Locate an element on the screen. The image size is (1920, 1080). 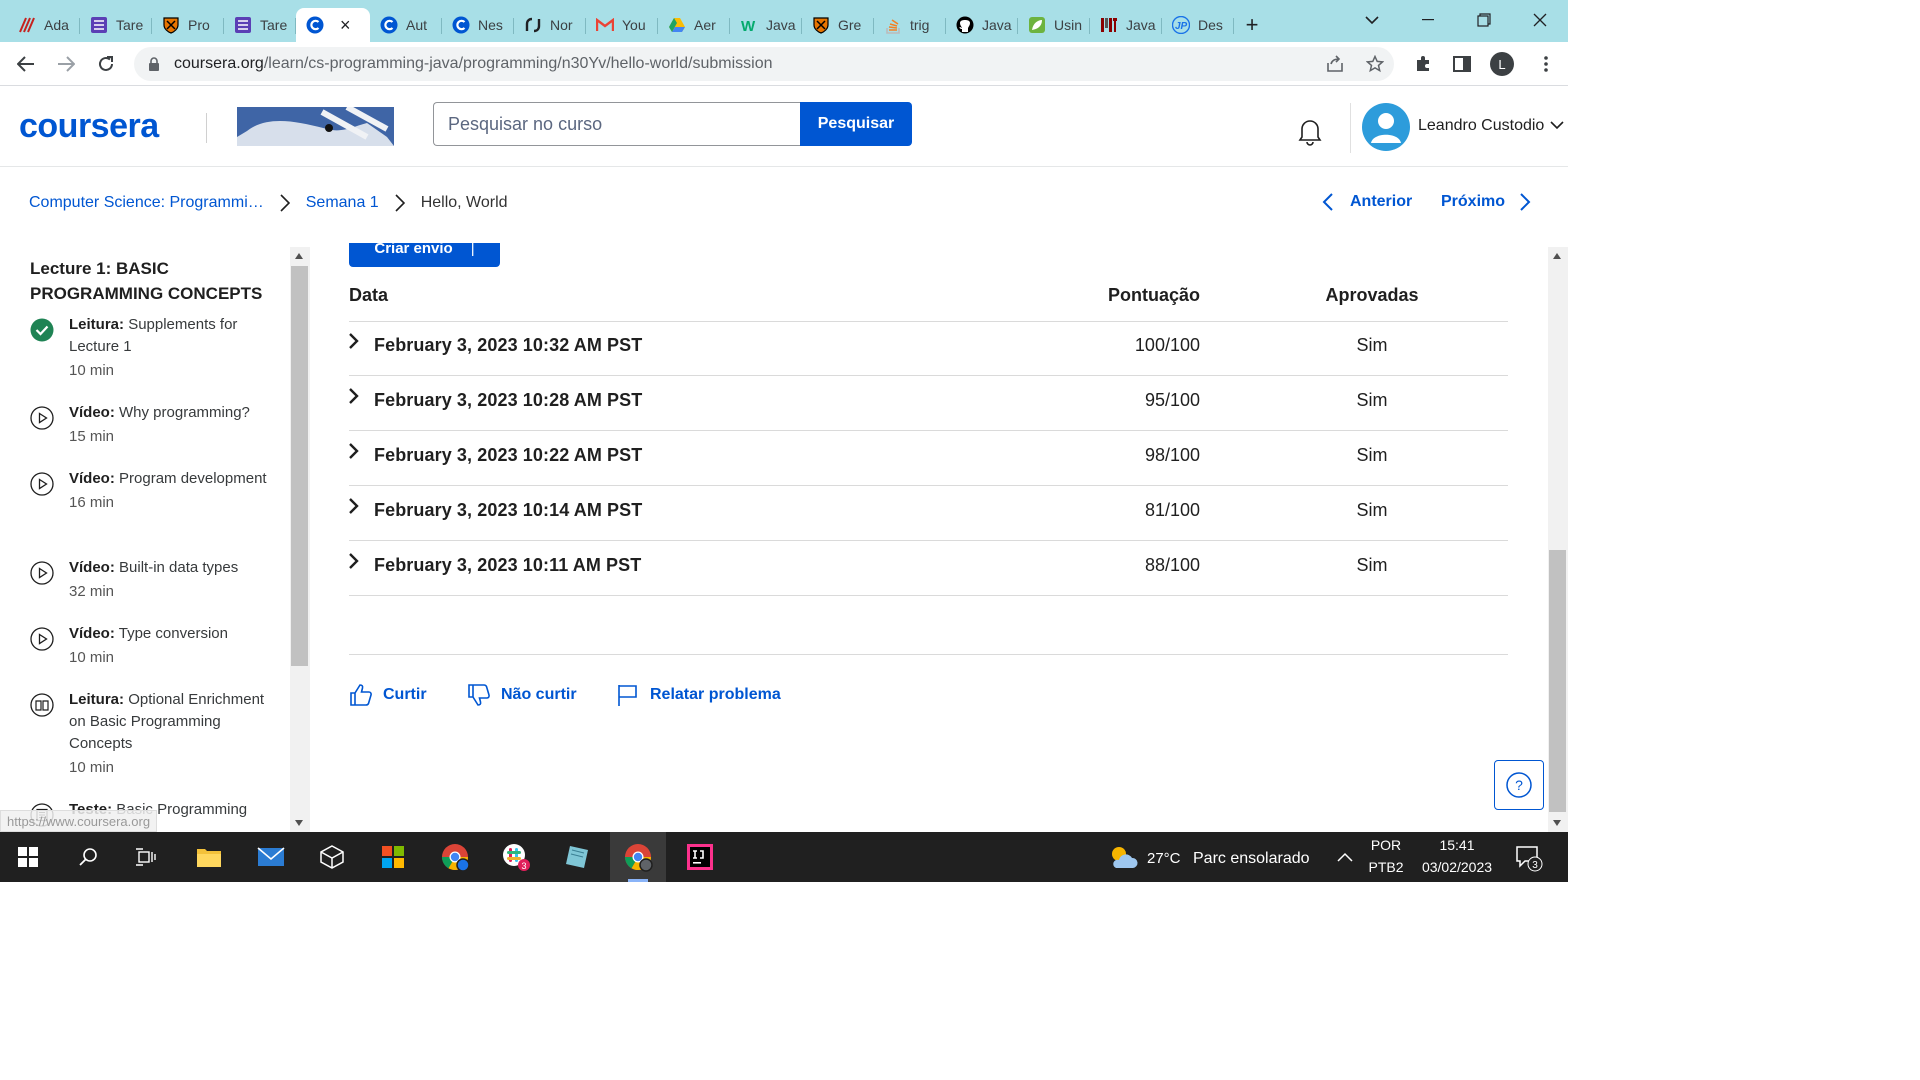
help-icon-glyph: ? is located at coordinates (1519, 785).